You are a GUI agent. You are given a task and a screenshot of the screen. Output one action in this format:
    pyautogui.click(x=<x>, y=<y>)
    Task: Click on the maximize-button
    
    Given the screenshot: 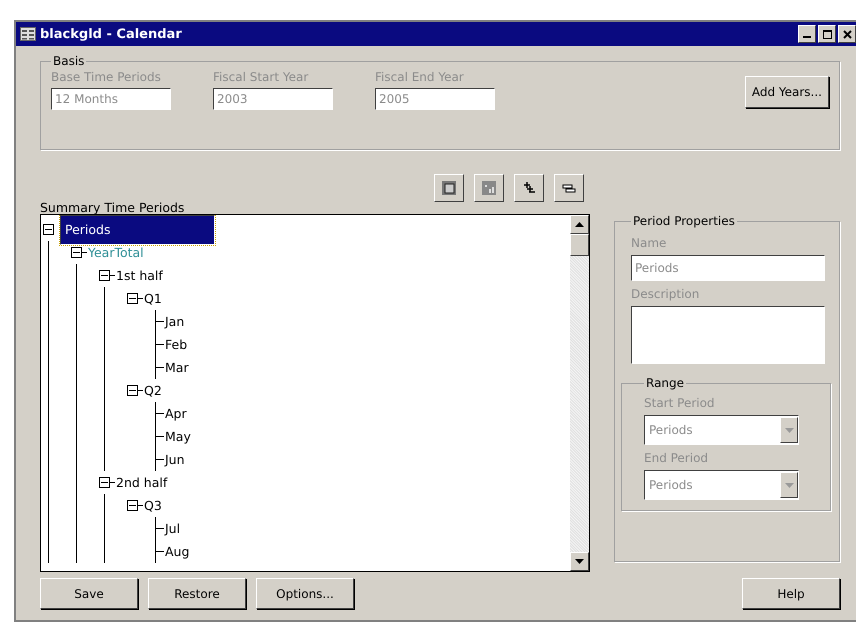 What is the action you would take?
    pyautogui.click(x=827, y=34)
    